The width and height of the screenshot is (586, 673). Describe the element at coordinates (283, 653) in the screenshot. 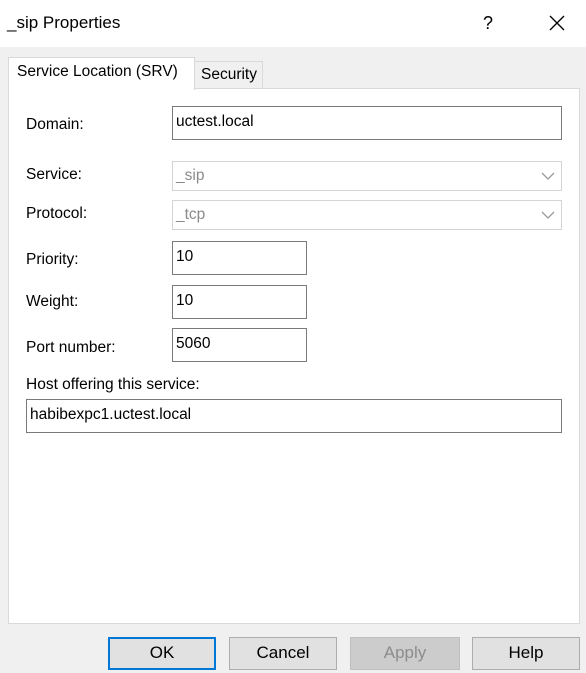

I see `cancel-button: Cancel` at that location.